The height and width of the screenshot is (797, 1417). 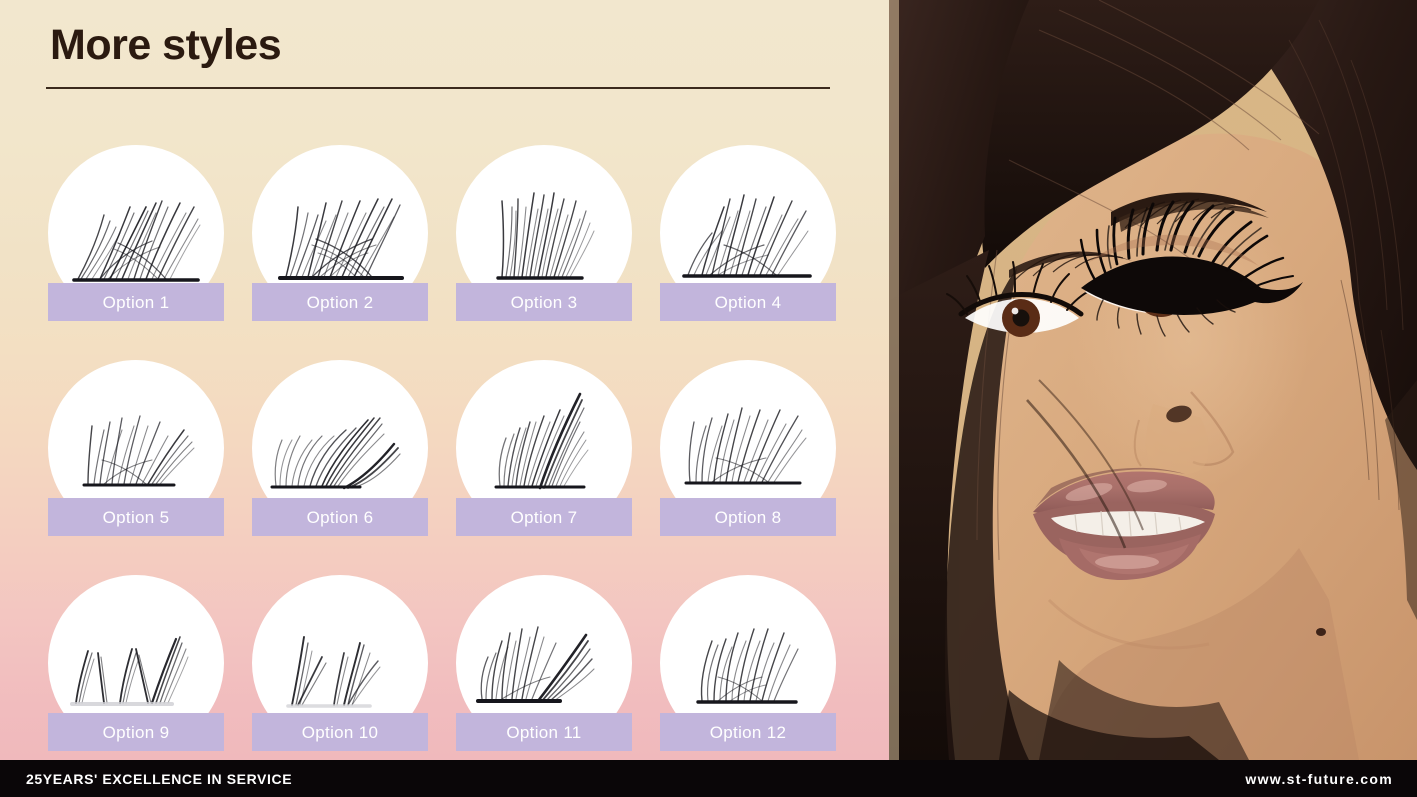 I want to click on option-label-band: Option 9, so click(x=136, y=732).